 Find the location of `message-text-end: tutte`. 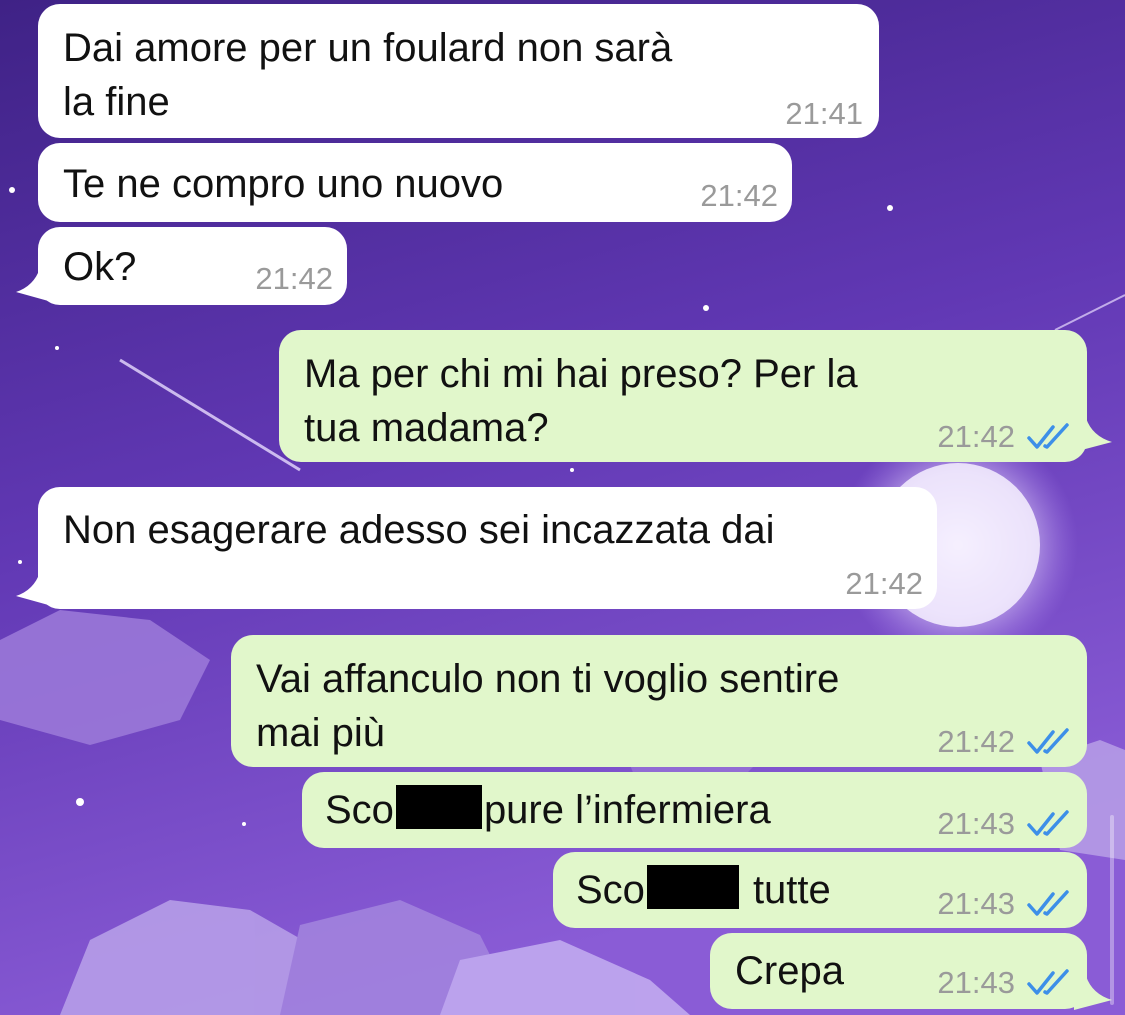

message-text-end: tutte is located at coordinates (791, 890).